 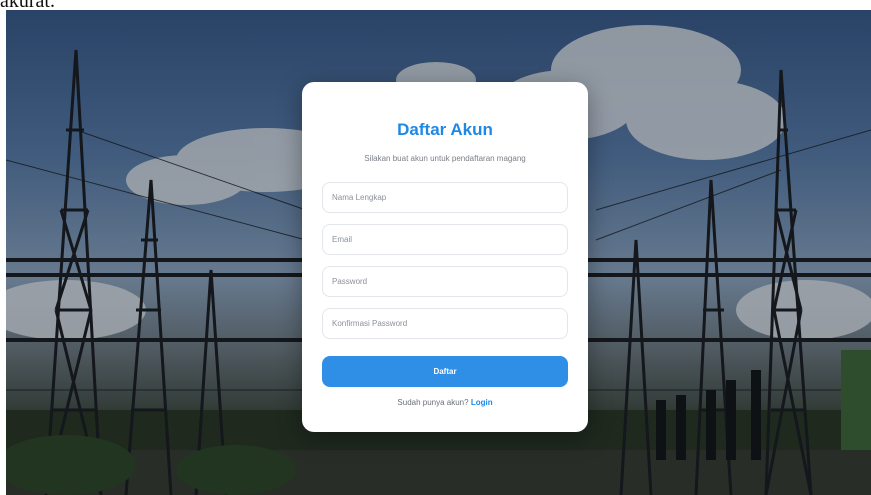 What do you see at coordinates (445, 129) in the screenshot?
I see `form-title: Daftar Akun` at bounding box center [445, 129].